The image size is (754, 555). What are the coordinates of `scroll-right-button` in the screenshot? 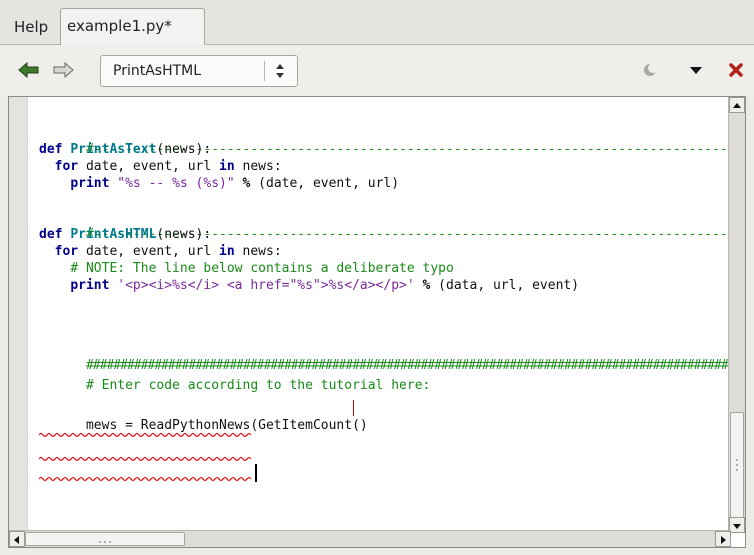 It's located at (723, 539).